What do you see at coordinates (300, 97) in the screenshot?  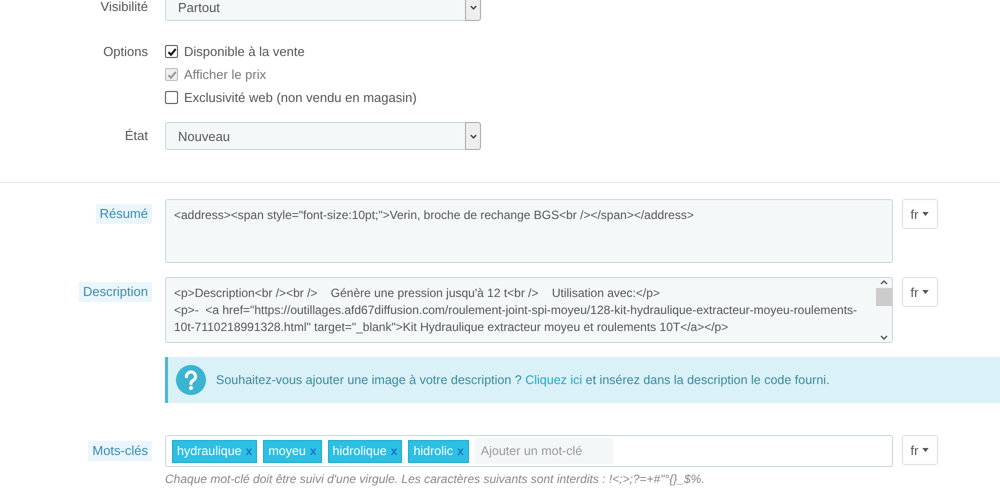 I see `checkbox-label: Exclusivité web (non vendu en magasin)` at bounding box center [300, 97].